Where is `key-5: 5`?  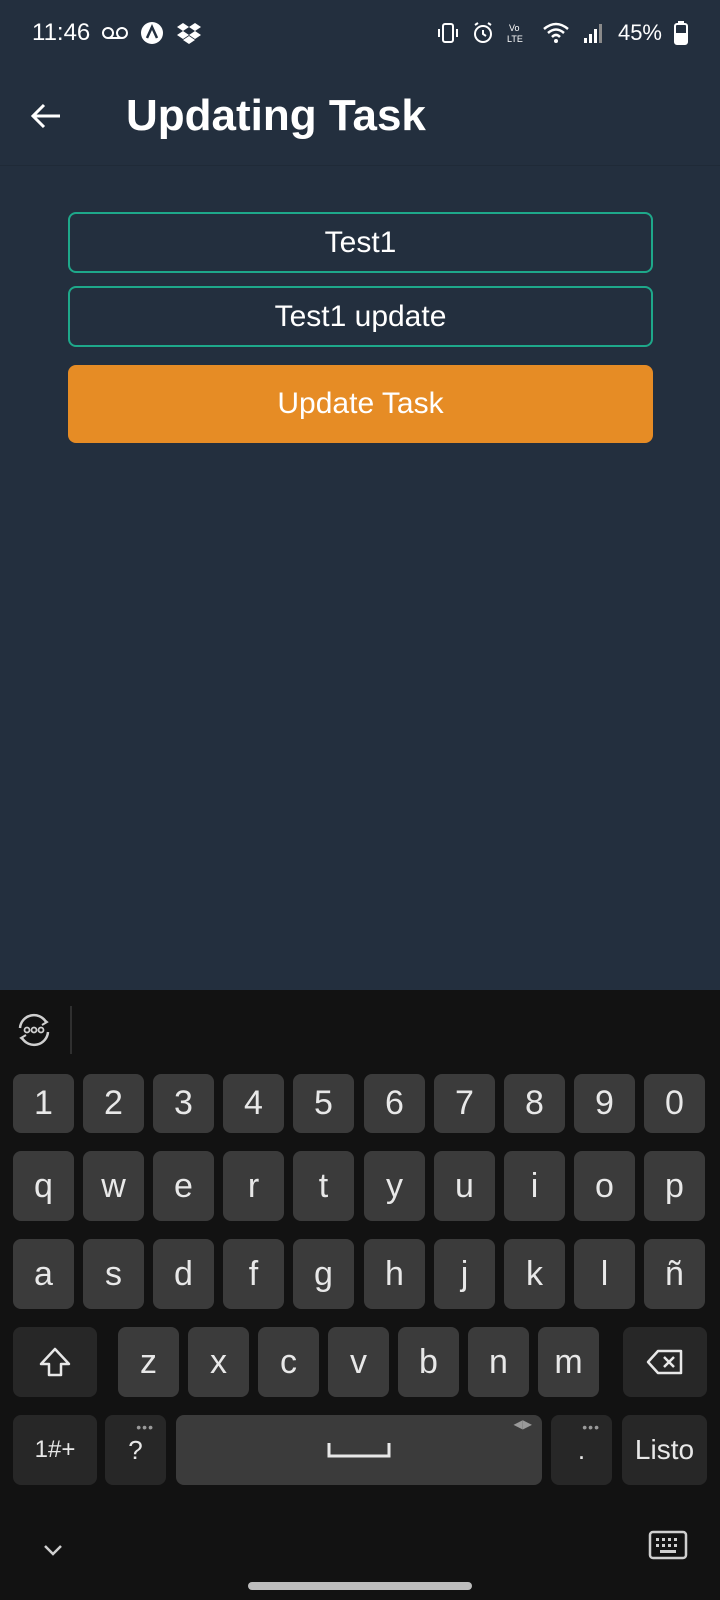
key-5: 5 is located at coordinates (323, 1103).